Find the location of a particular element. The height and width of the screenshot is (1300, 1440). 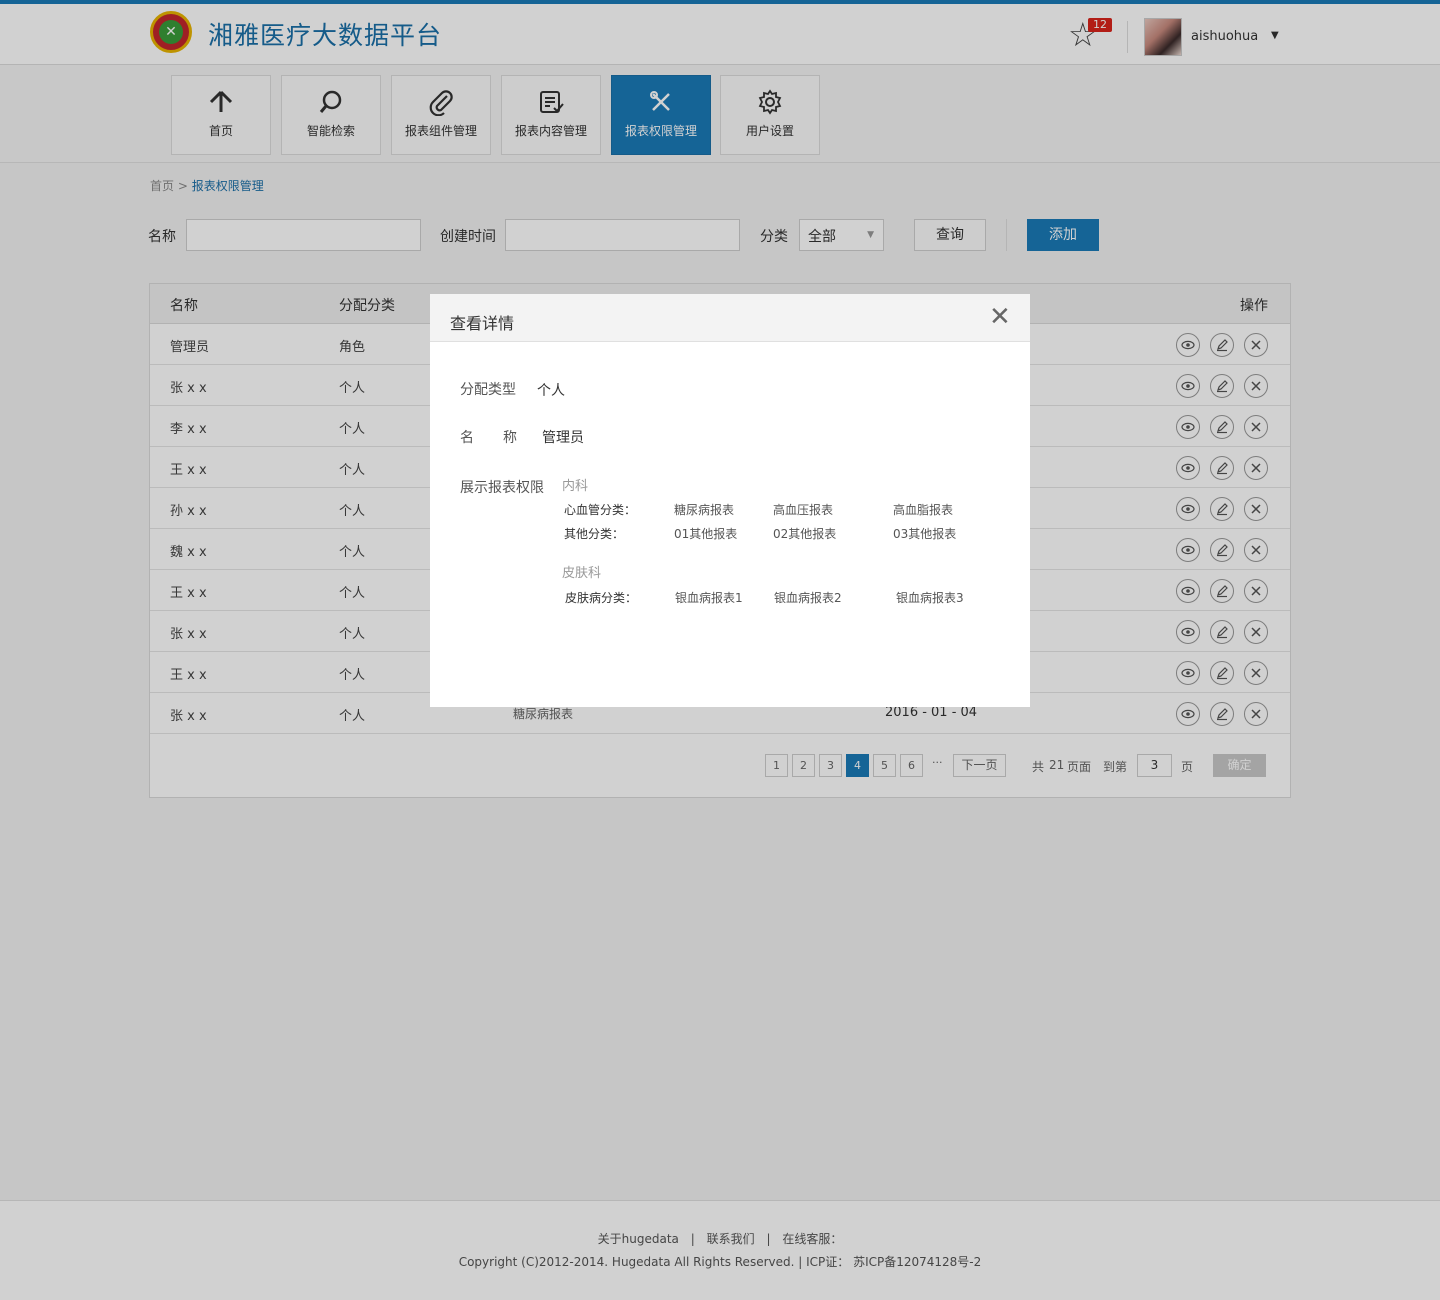

department-dermatology: 皮肤科 is located at coordinates (582, 573).